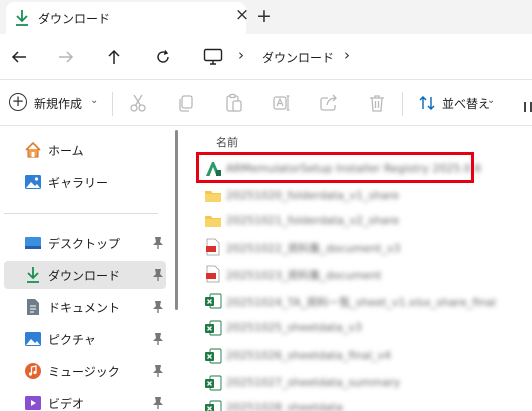  What do you see at coordinates (313, 382) in the screenshot?
I see `file-name: 20251027_sheetdata_summary` at bounding box center [313, 382].